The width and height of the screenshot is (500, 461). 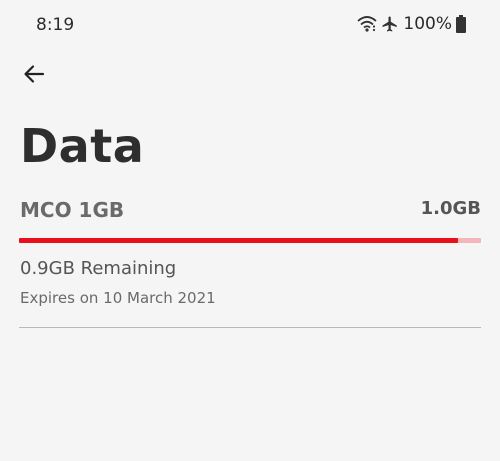 I want to click on airplane-mode-icon, so click(x=390, y=24).